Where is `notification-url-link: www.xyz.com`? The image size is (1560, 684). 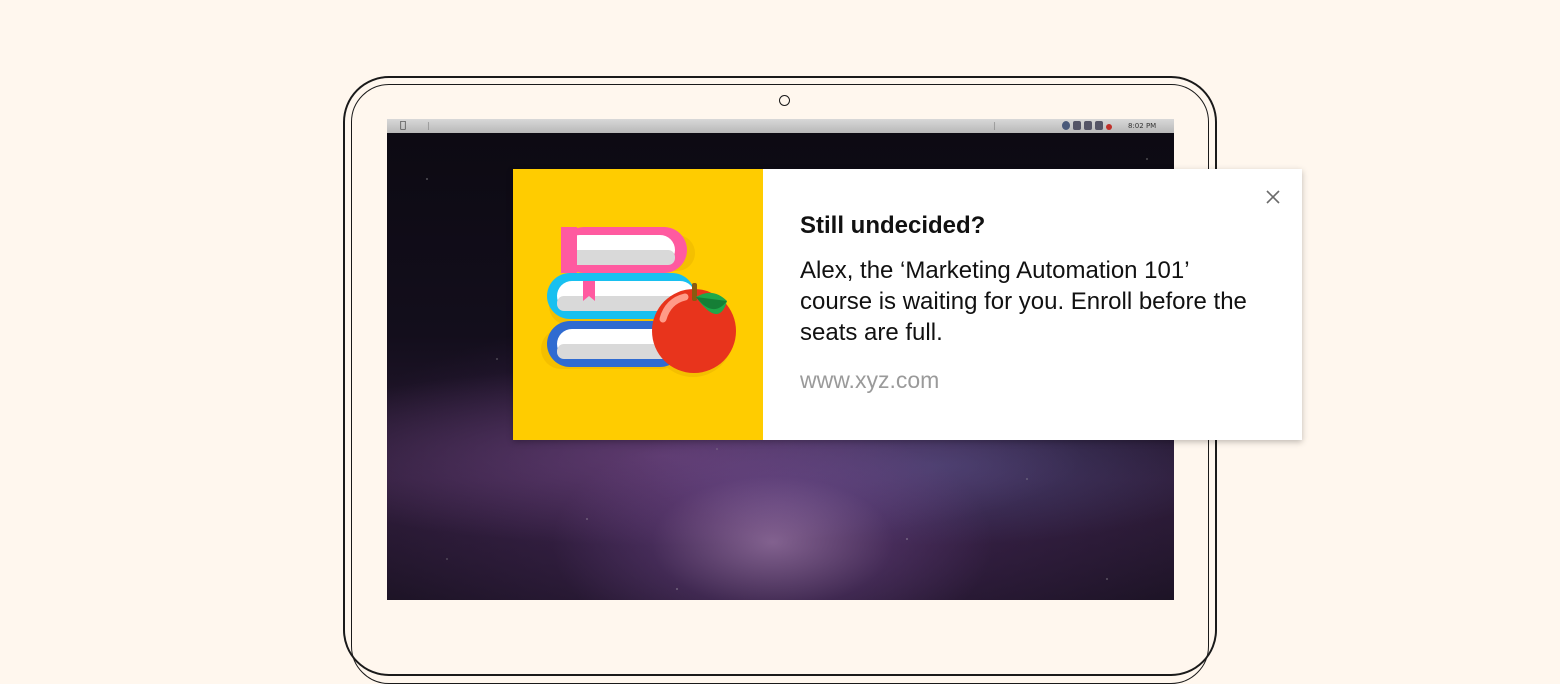 notification-url-link: www.xyz.com is located at coordinates (869, 380).